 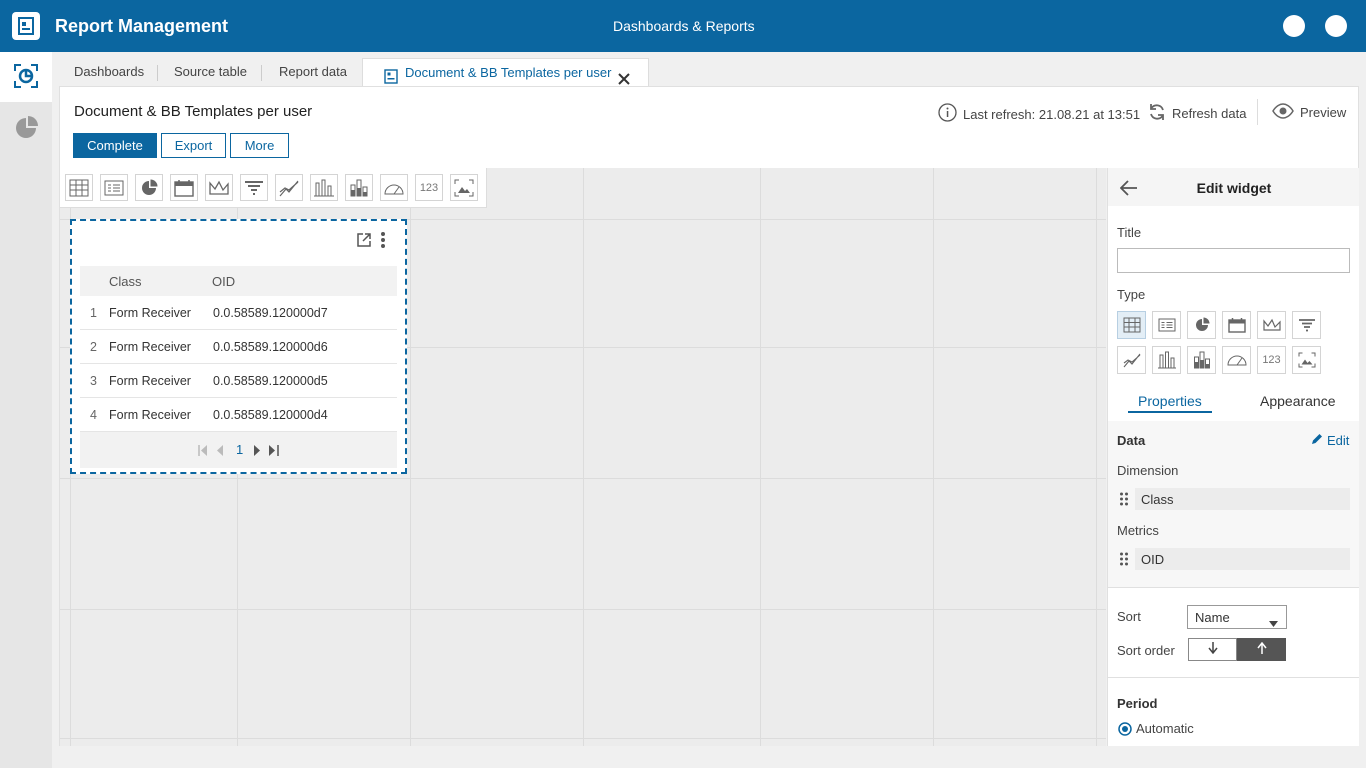 I want to click on bar-type-icon, so click(x=1166, y=360).